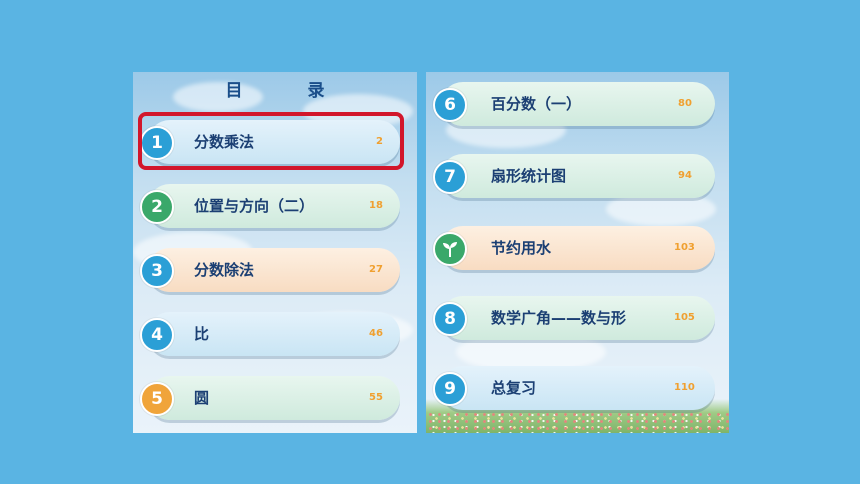 Image resolution: width=860 pixels, height=484 pixels. What do you see at coordinates (287, 91) in the screenshot?
I see `toc-title: 目 录` at bounding box center [287, 91].